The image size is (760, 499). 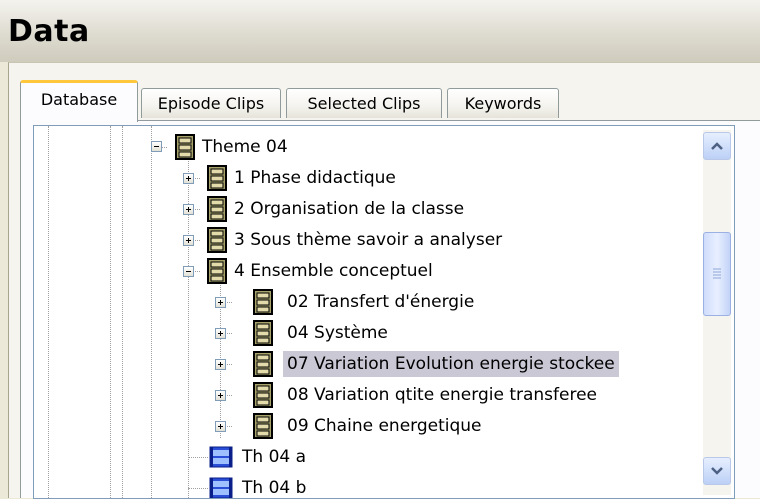 What do you see at coordinates (315, 178) in the screenshot?
I see `tree-node: 1 Phase didactique` at bounding box center [315, 178].